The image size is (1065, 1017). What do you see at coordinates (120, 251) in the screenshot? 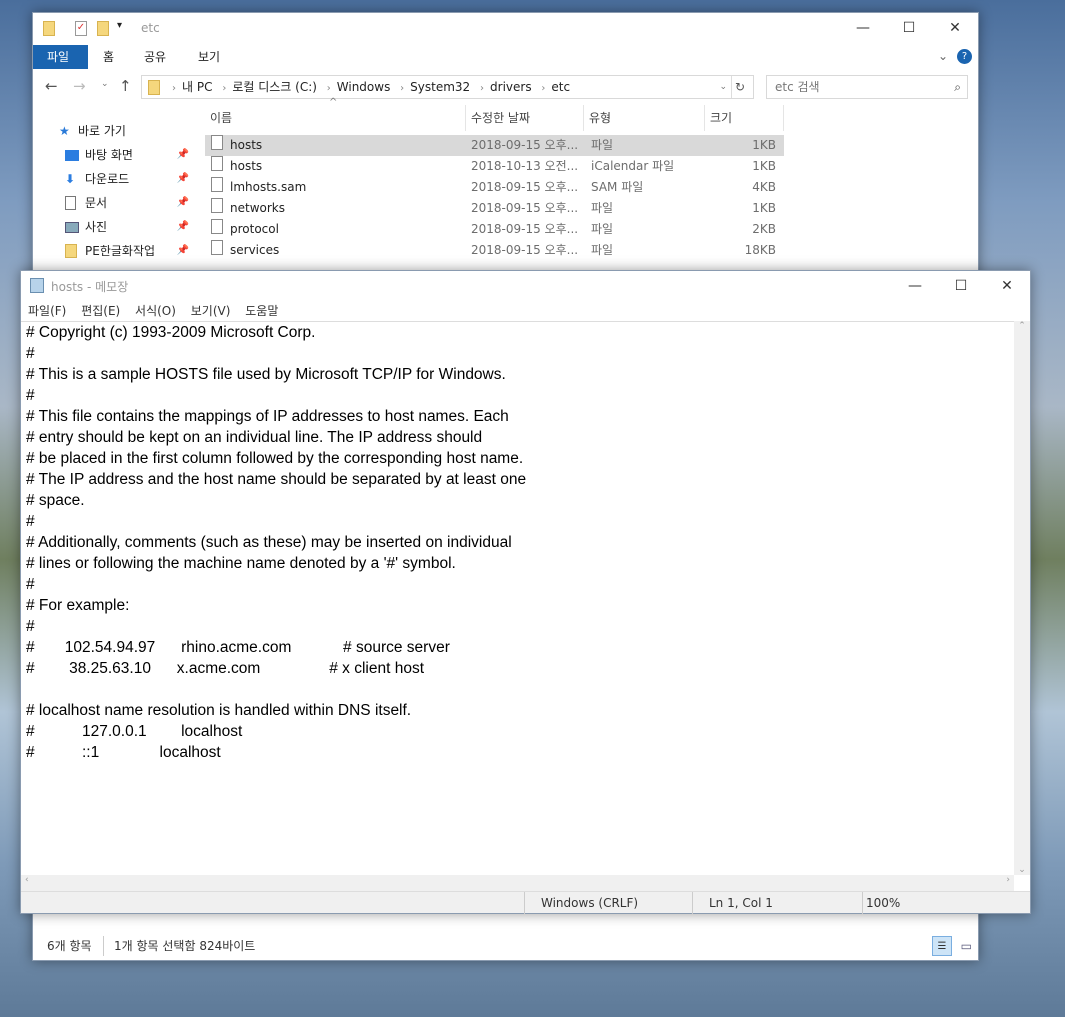
I see `sidebar-item-label: PE한글화작업` at bounding box center [120, 251].